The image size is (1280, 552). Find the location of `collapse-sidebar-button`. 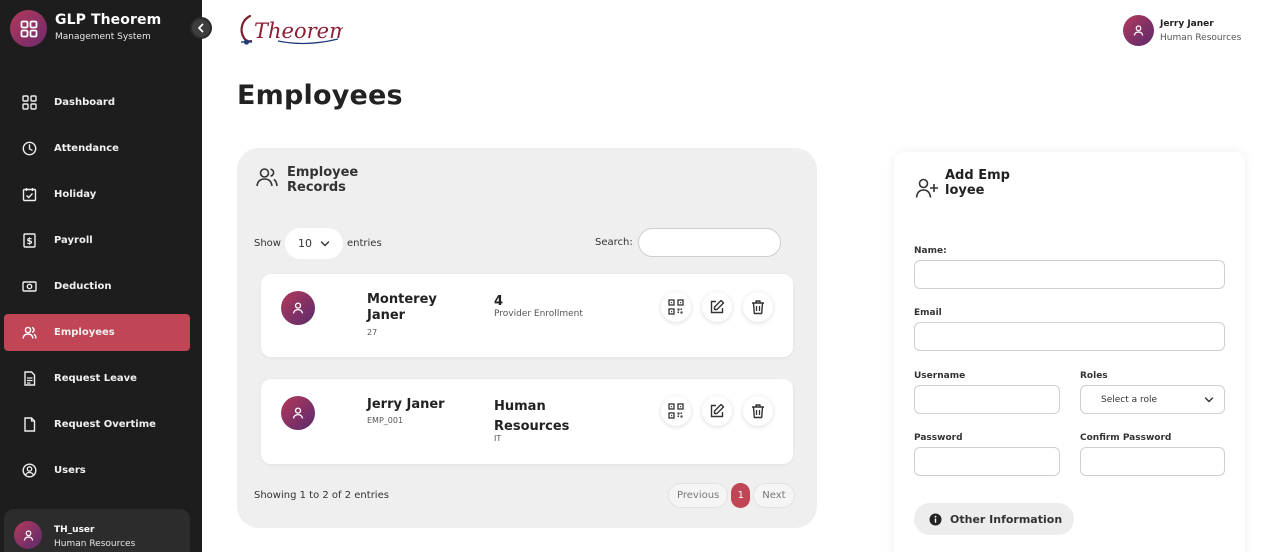

collapse-sidebar-button is located at coordinates (201, 28).